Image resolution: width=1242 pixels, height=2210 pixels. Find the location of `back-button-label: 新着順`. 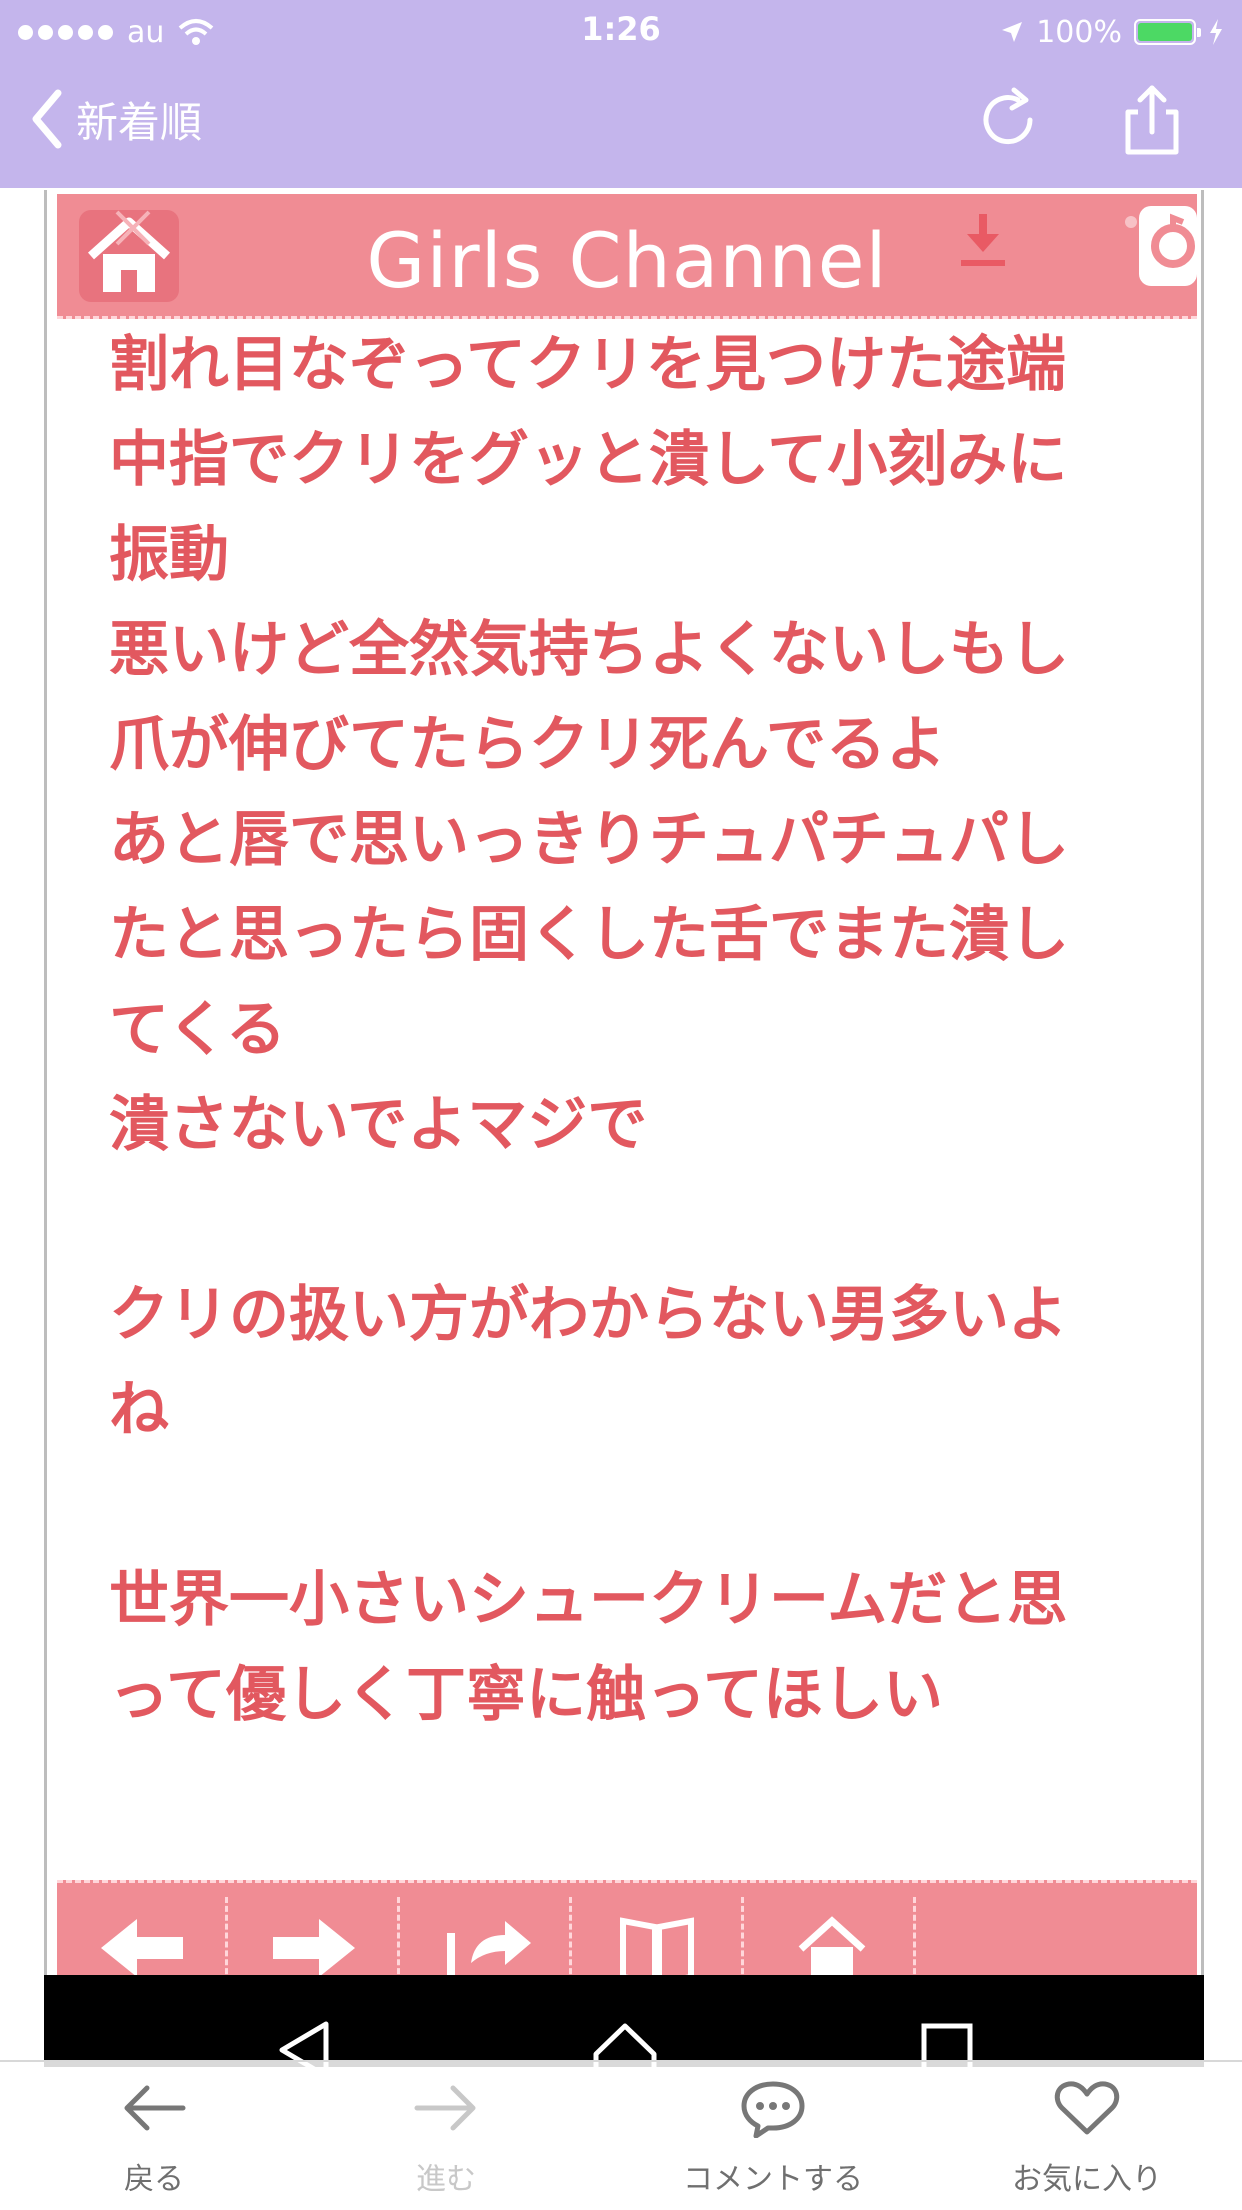

back-button-label: 新着順 is located at coordinates (139, 122).